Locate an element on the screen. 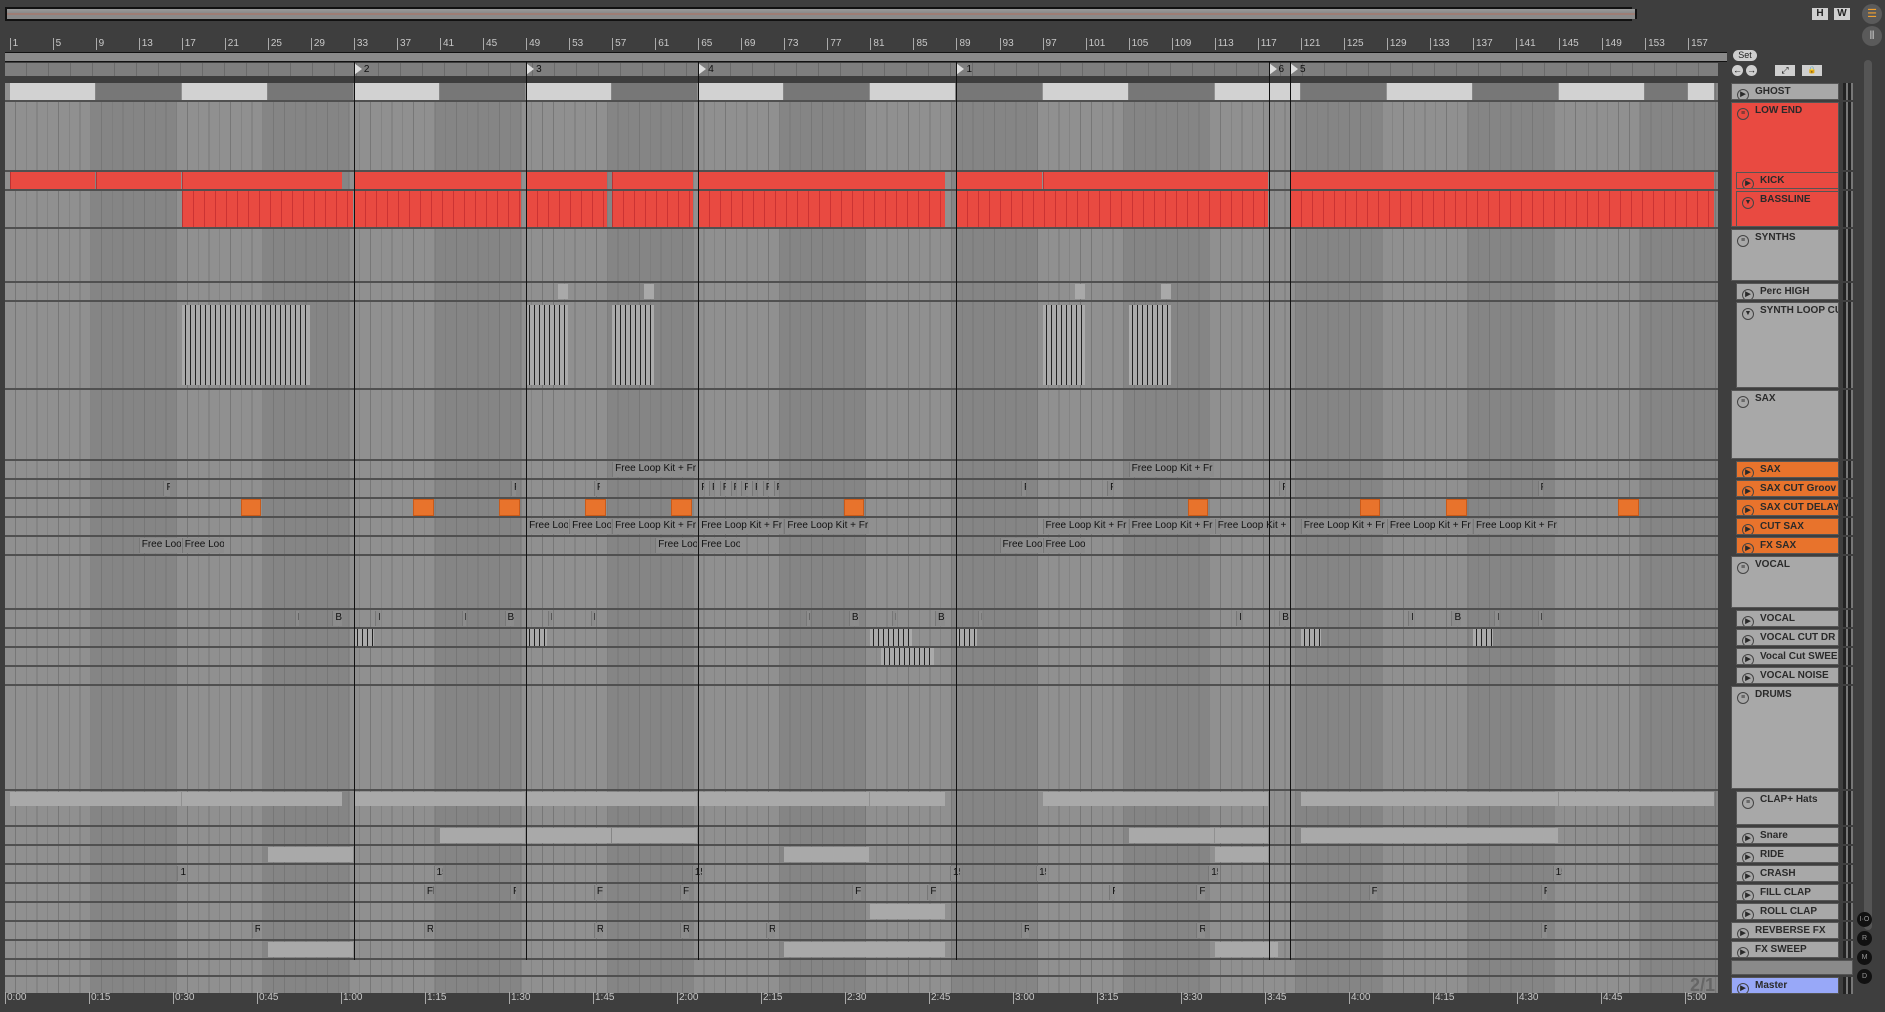  track-header: ▶ VOCAL is located at coordinates (1787, 618).